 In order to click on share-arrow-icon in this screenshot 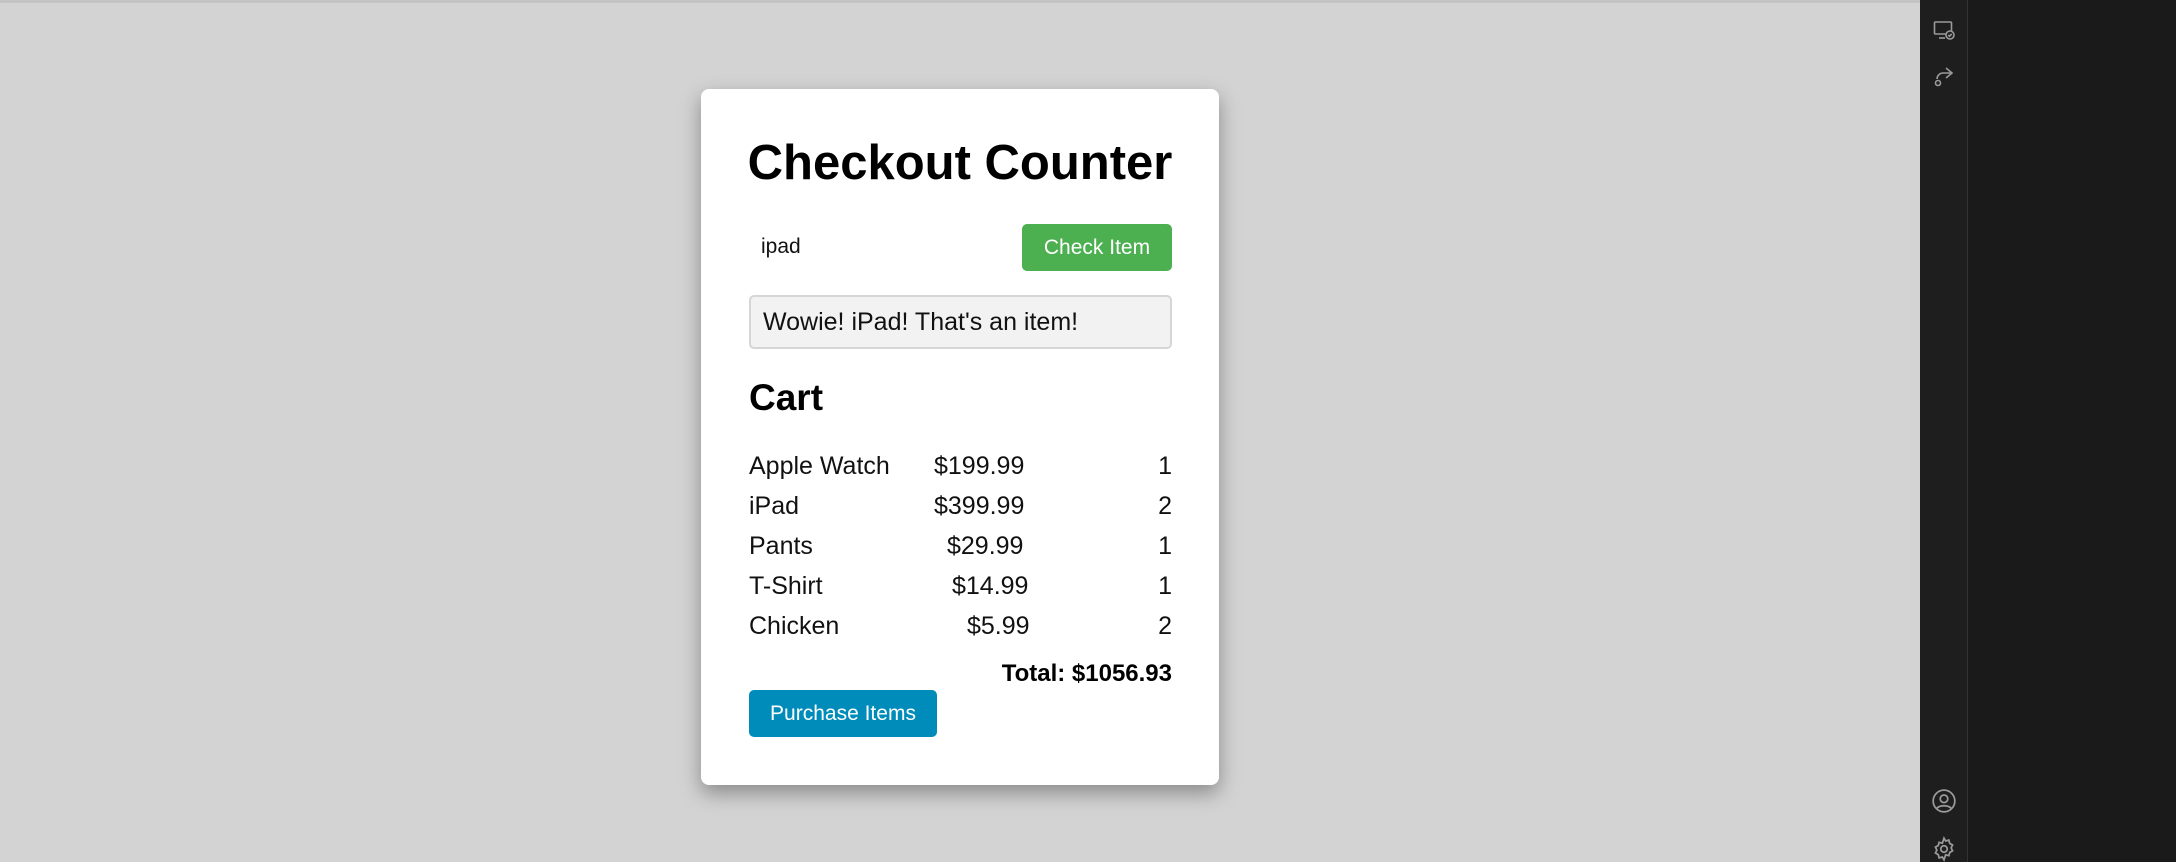, I will do `click(1944, 76)`.